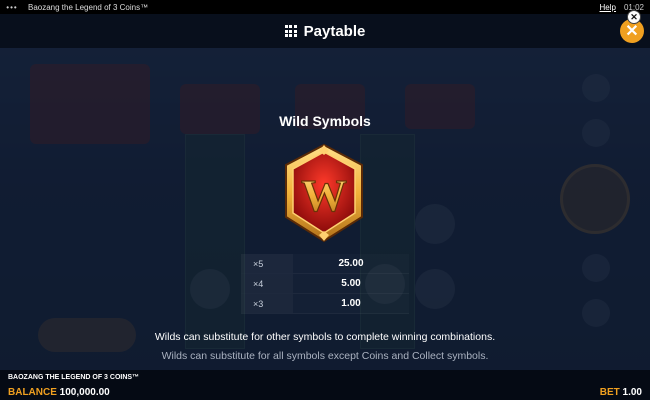  Describe the element at coordinates (351, 303) in the screenshot. I see `pay-value: 1.00` at that location.